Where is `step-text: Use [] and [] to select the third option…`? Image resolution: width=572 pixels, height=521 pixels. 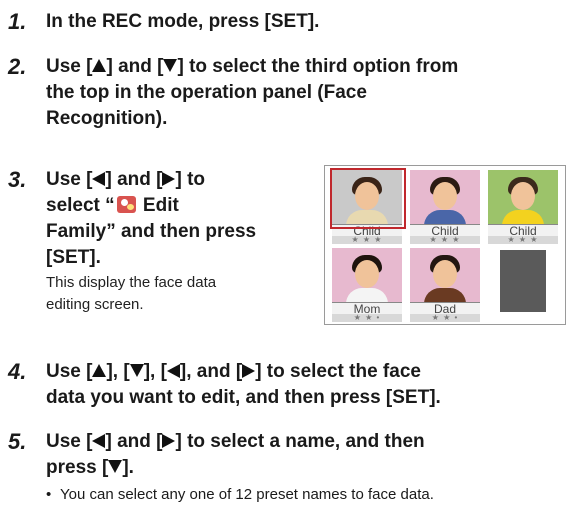 step-text: Use [] and [] to select the third option… is located at coordinates (252, 93).